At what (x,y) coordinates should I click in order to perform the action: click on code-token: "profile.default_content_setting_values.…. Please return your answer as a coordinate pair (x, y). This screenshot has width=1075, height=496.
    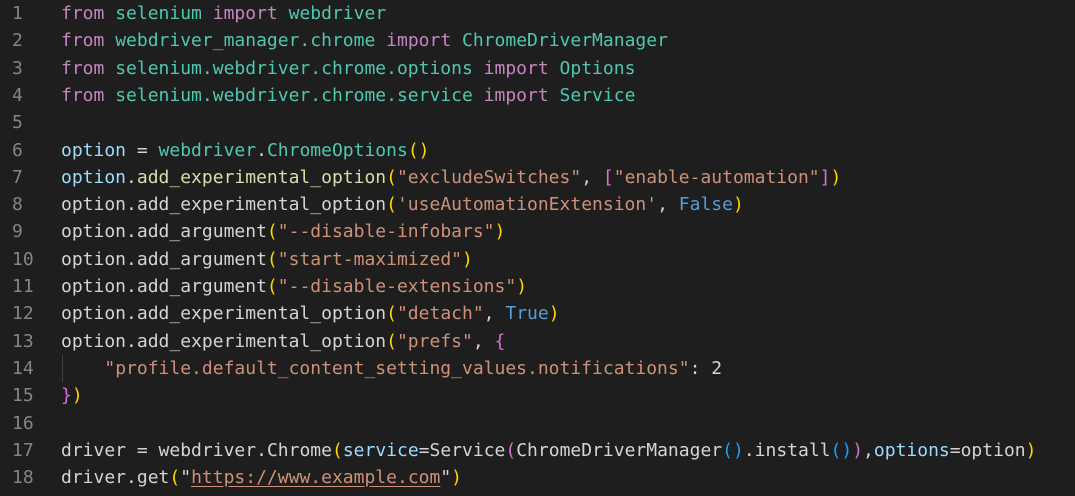
    Looking at the image, I should click on (397, 368).